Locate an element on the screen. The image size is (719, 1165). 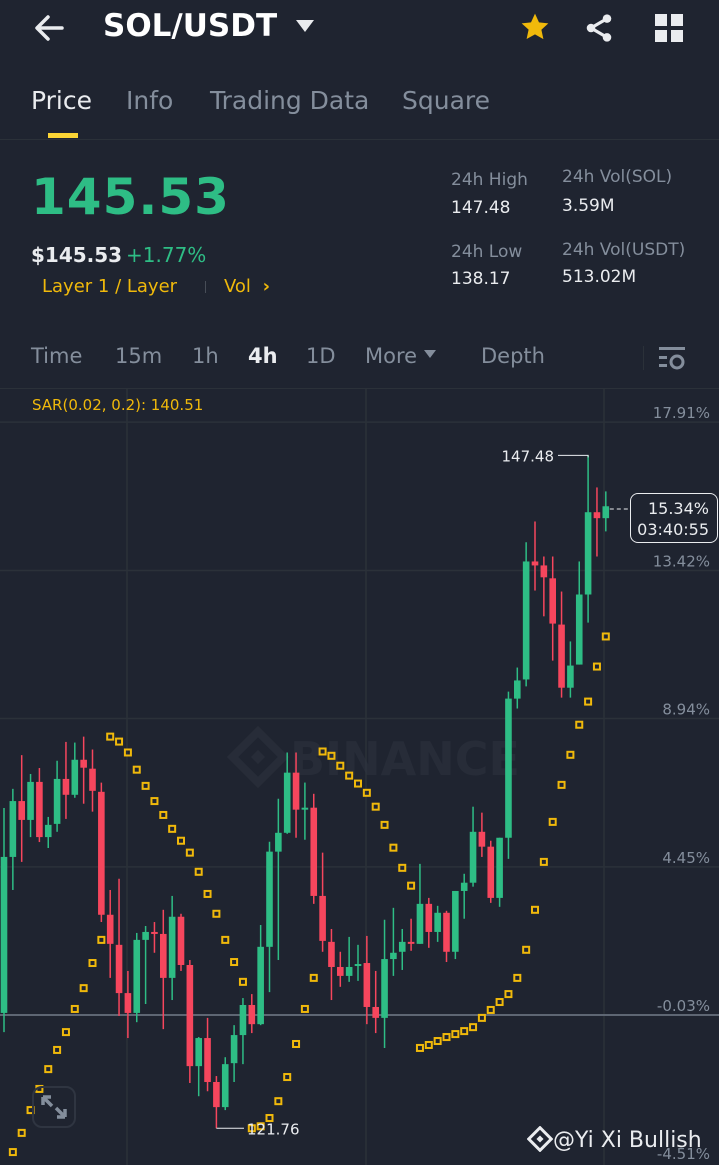
max-price-label: 147.48 is located at coordinates (528, 456).